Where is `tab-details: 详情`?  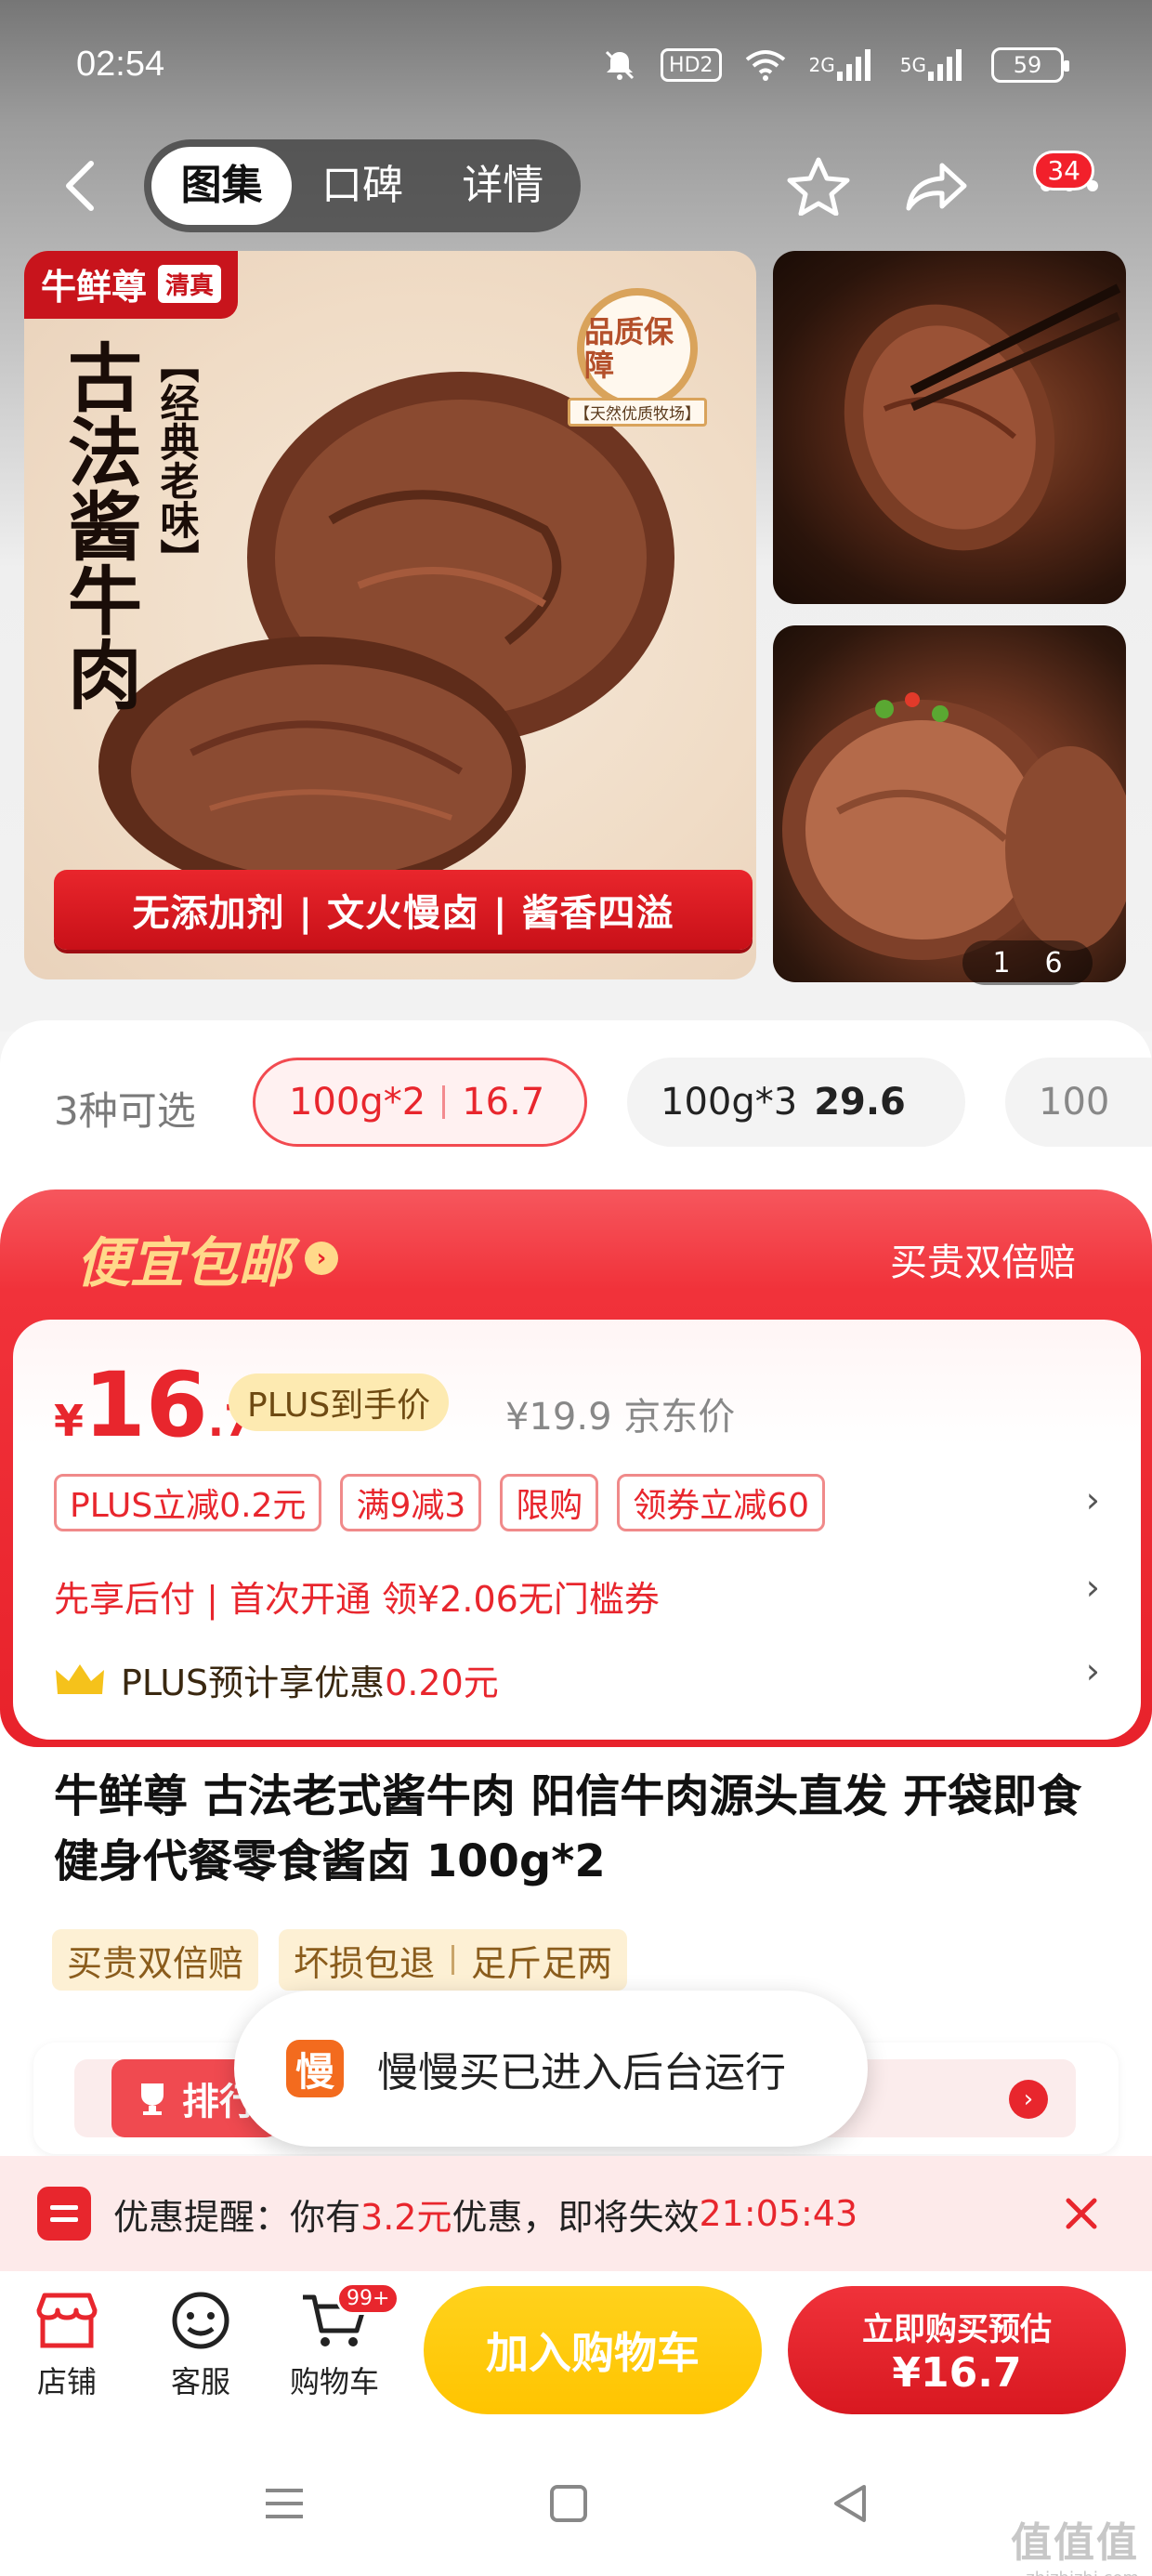
tab-details: 详情 is located at coordinates (503, 186).